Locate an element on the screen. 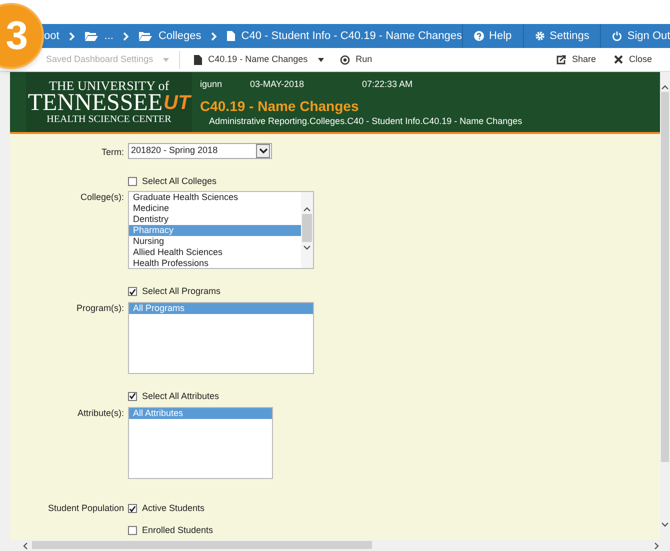 The height and width of the screenshot is (551, 670). breadcrumb-link: oot is located at coordinates (52, 36).